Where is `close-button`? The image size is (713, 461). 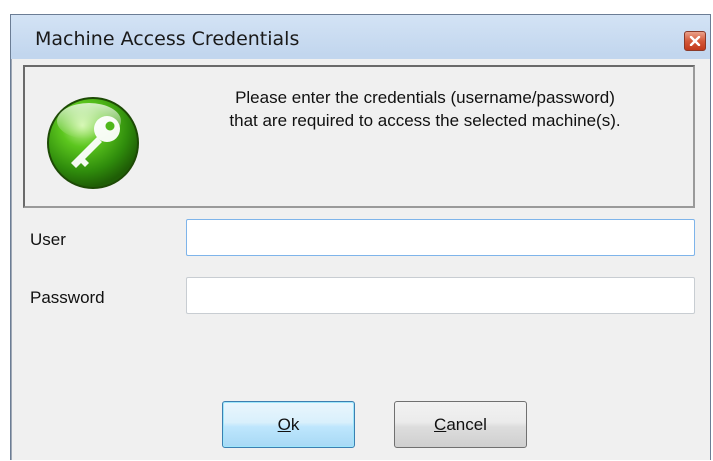
close-button is located at coordinates (695, 41).